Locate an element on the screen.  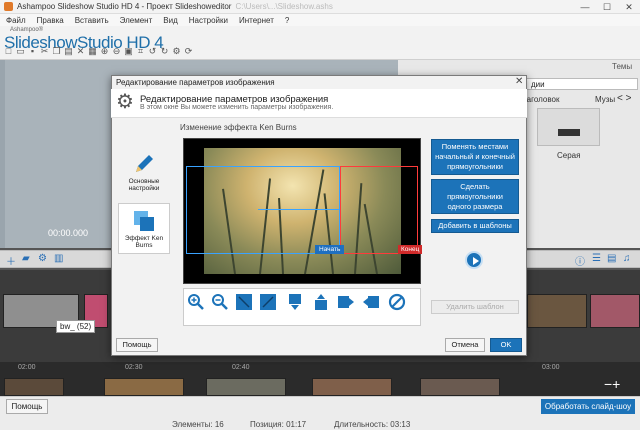
process-slideshow-button: Обработать слайд-шоу is located at coordinates (588, 406).